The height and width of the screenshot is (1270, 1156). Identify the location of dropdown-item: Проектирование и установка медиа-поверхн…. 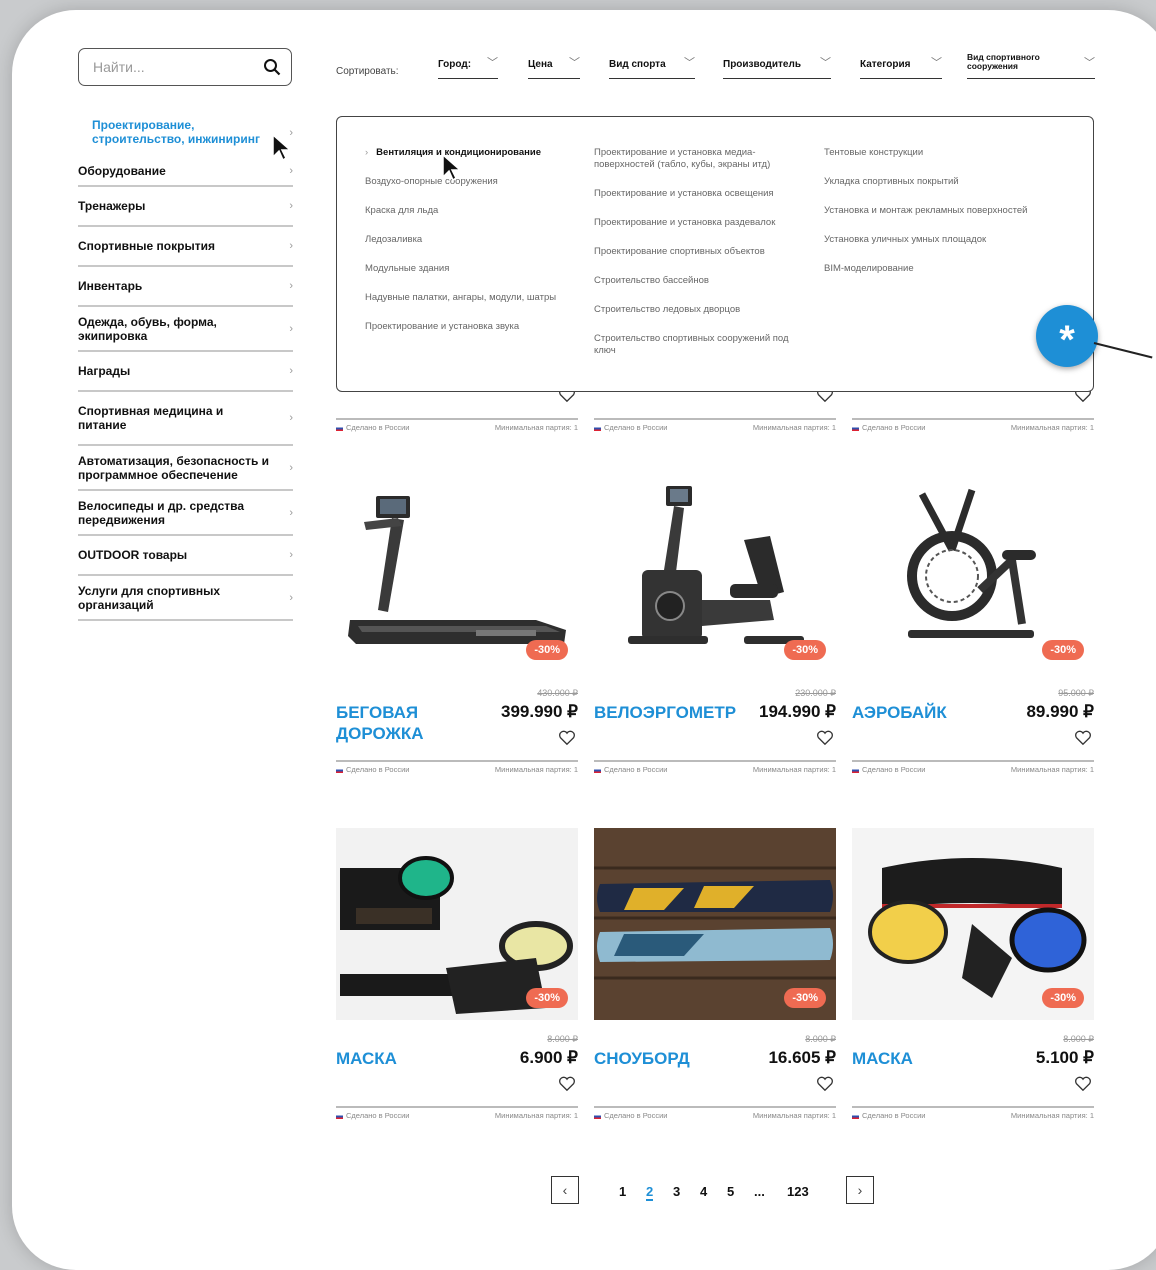
(701, 159).